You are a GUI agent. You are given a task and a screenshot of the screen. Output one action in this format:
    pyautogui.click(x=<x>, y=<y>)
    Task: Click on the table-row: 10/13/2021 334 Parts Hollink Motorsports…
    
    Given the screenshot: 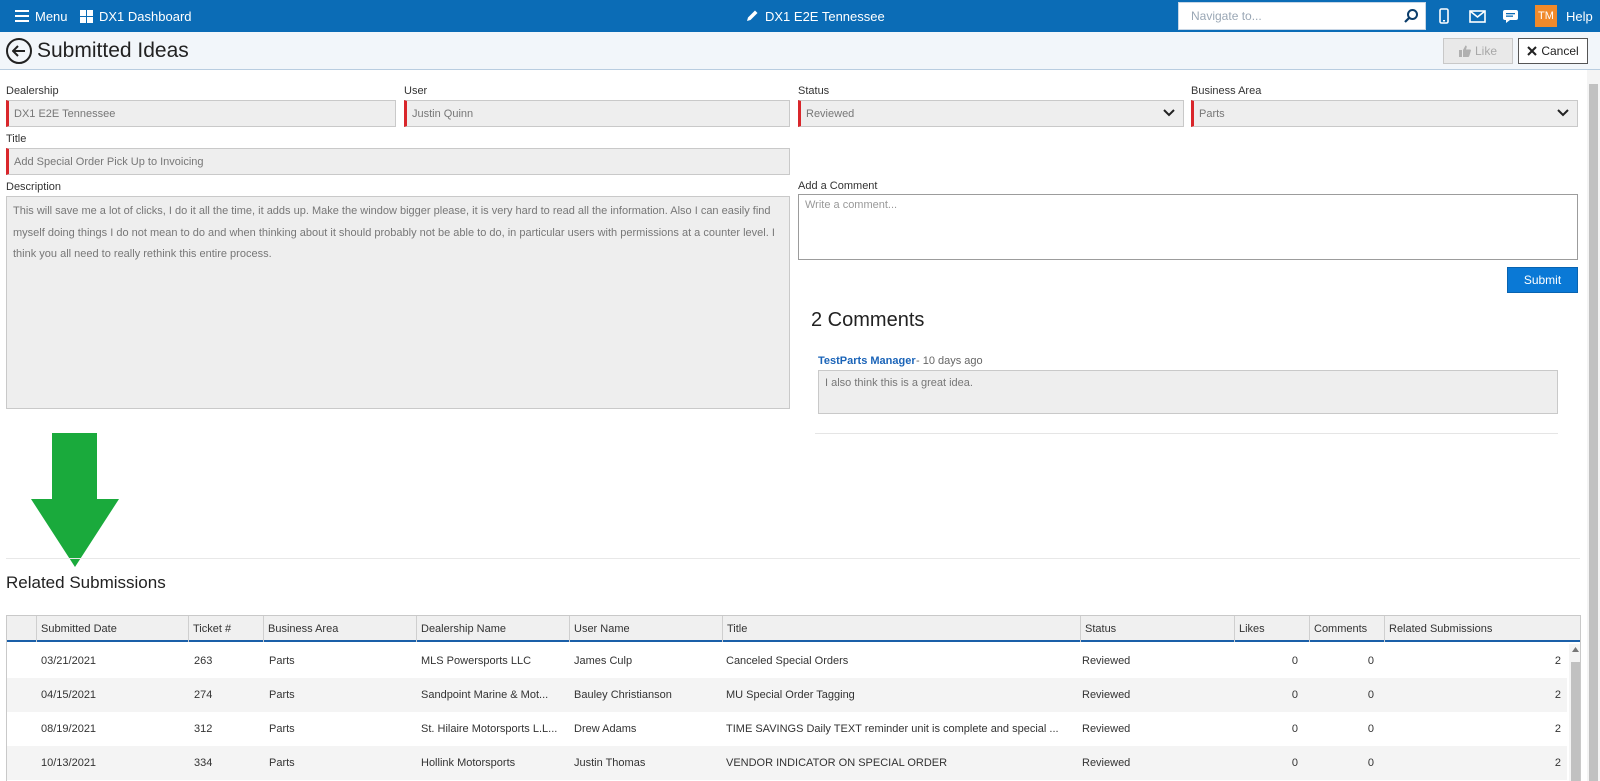 What is the action you would take?
    pyautogui.click(x=787, y=763)
    